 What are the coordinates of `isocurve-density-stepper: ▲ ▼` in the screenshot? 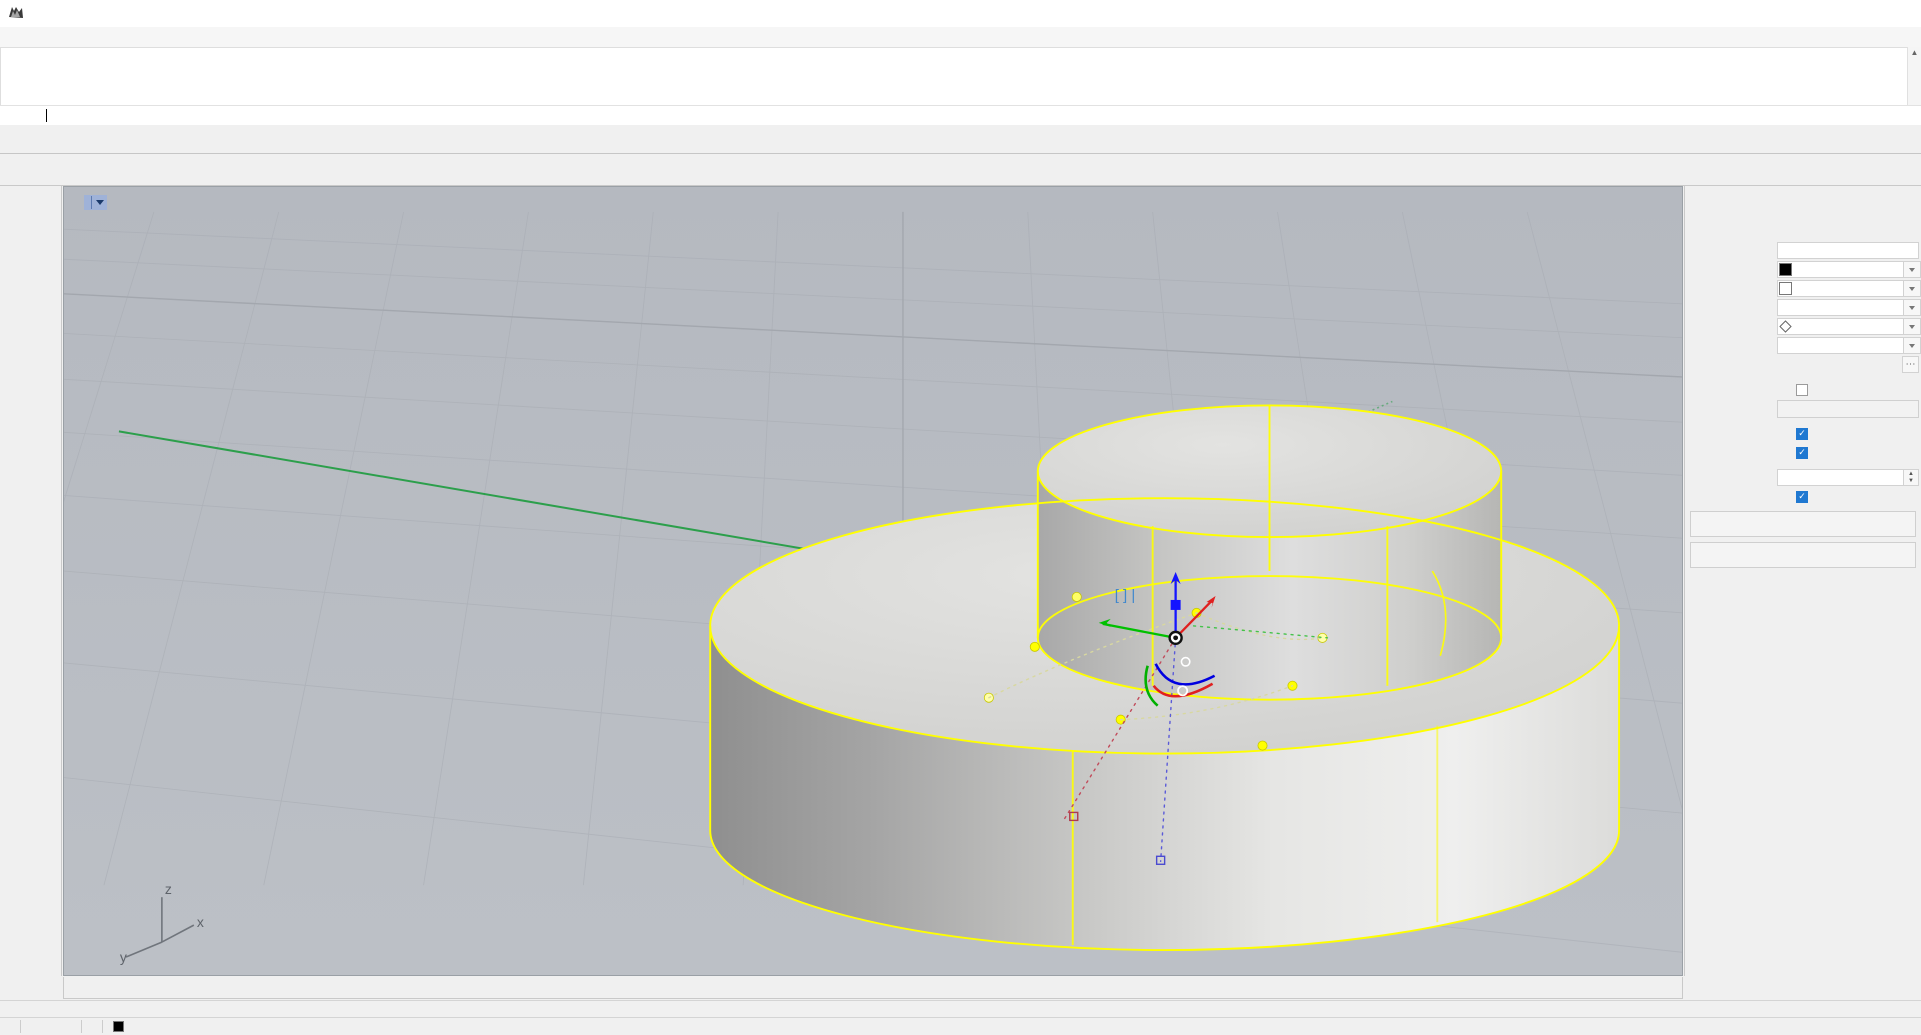 It's located at (1911, 477).